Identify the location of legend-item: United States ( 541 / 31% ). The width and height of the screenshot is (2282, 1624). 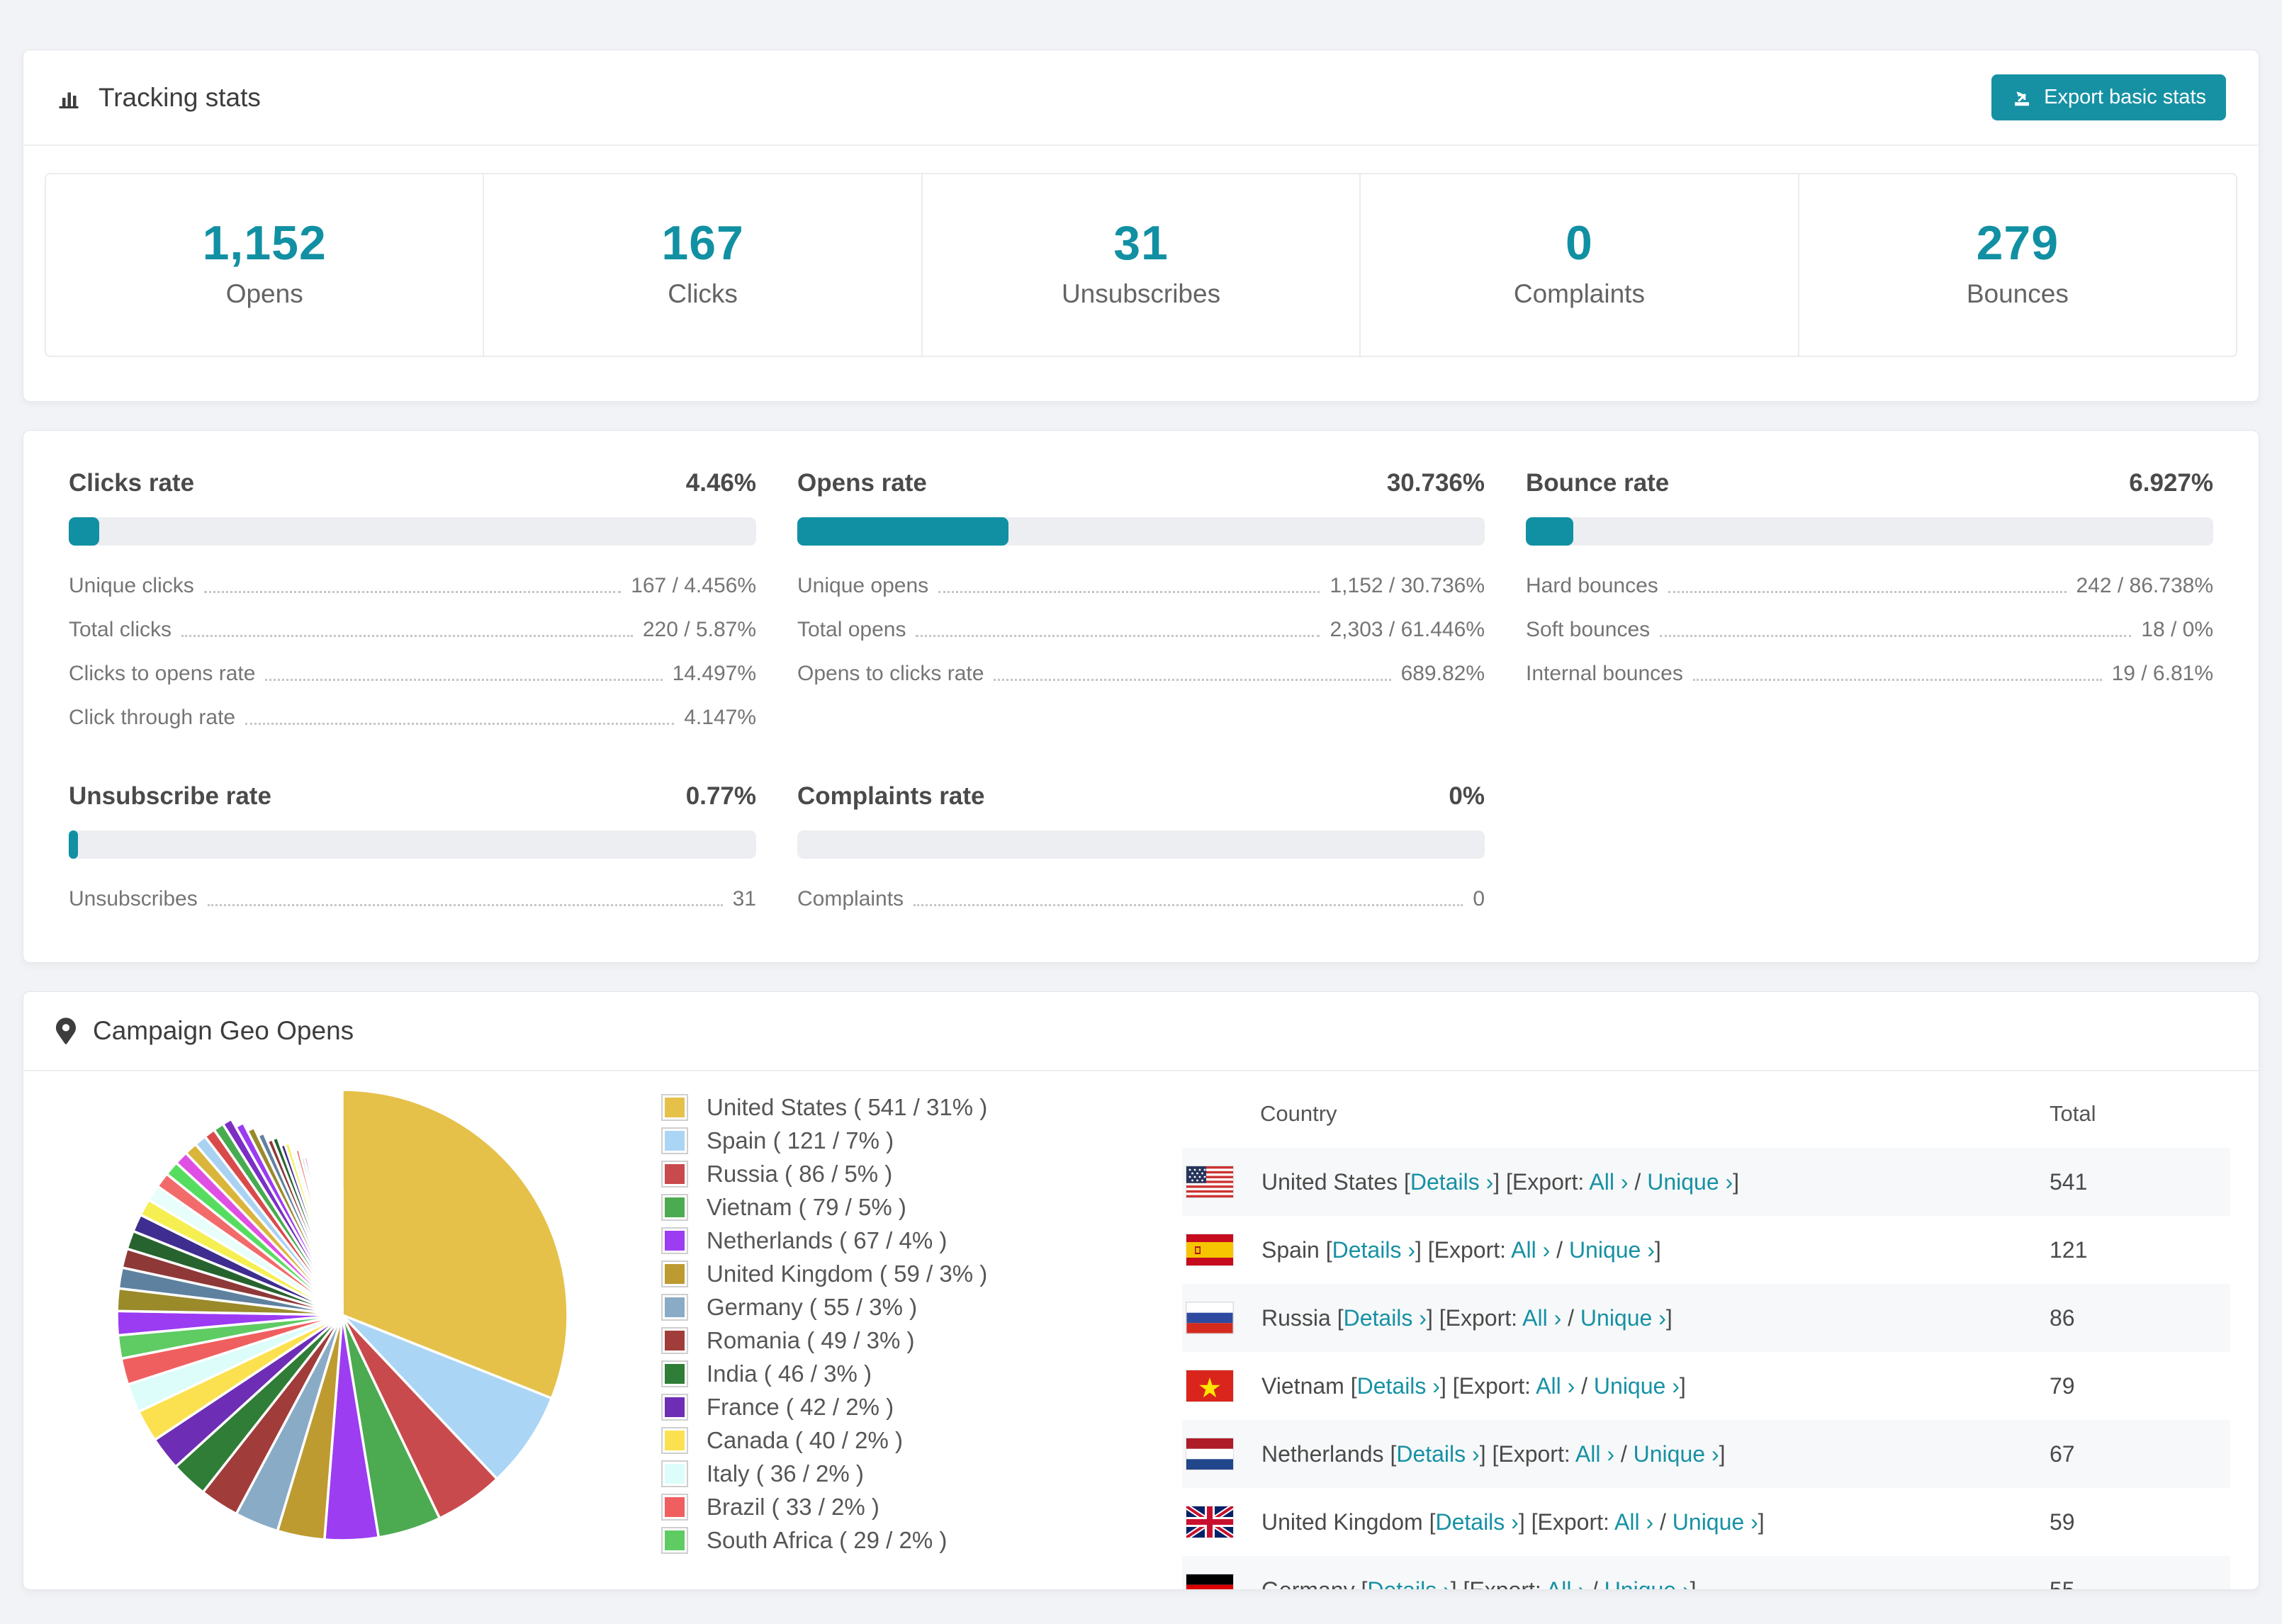
(902, 1107).